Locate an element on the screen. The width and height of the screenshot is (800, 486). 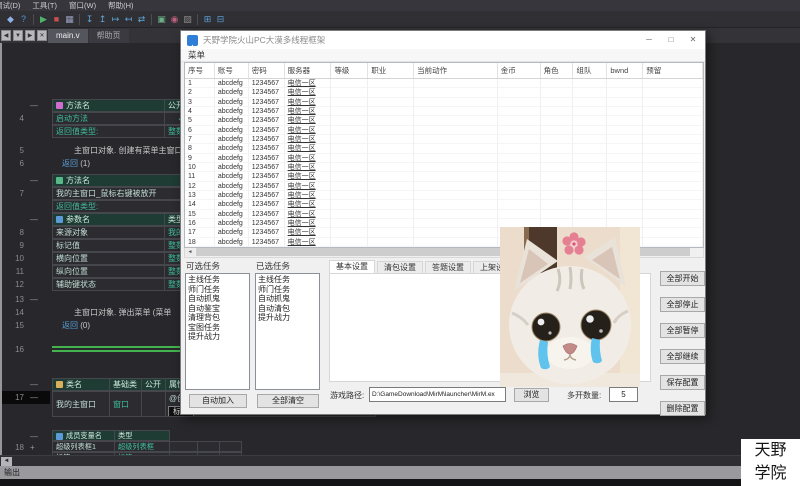
multi-open-input: 5 is located at coordinates (623, 394).